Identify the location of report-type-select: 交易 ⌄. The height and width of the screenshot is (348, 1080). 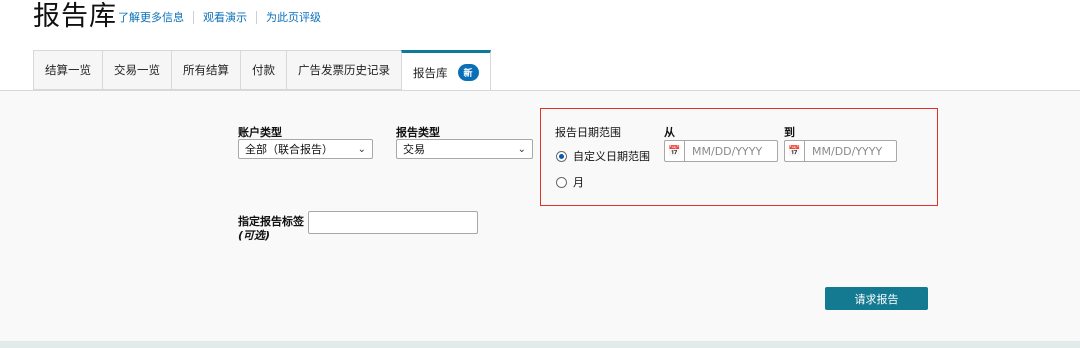
(464, 149).